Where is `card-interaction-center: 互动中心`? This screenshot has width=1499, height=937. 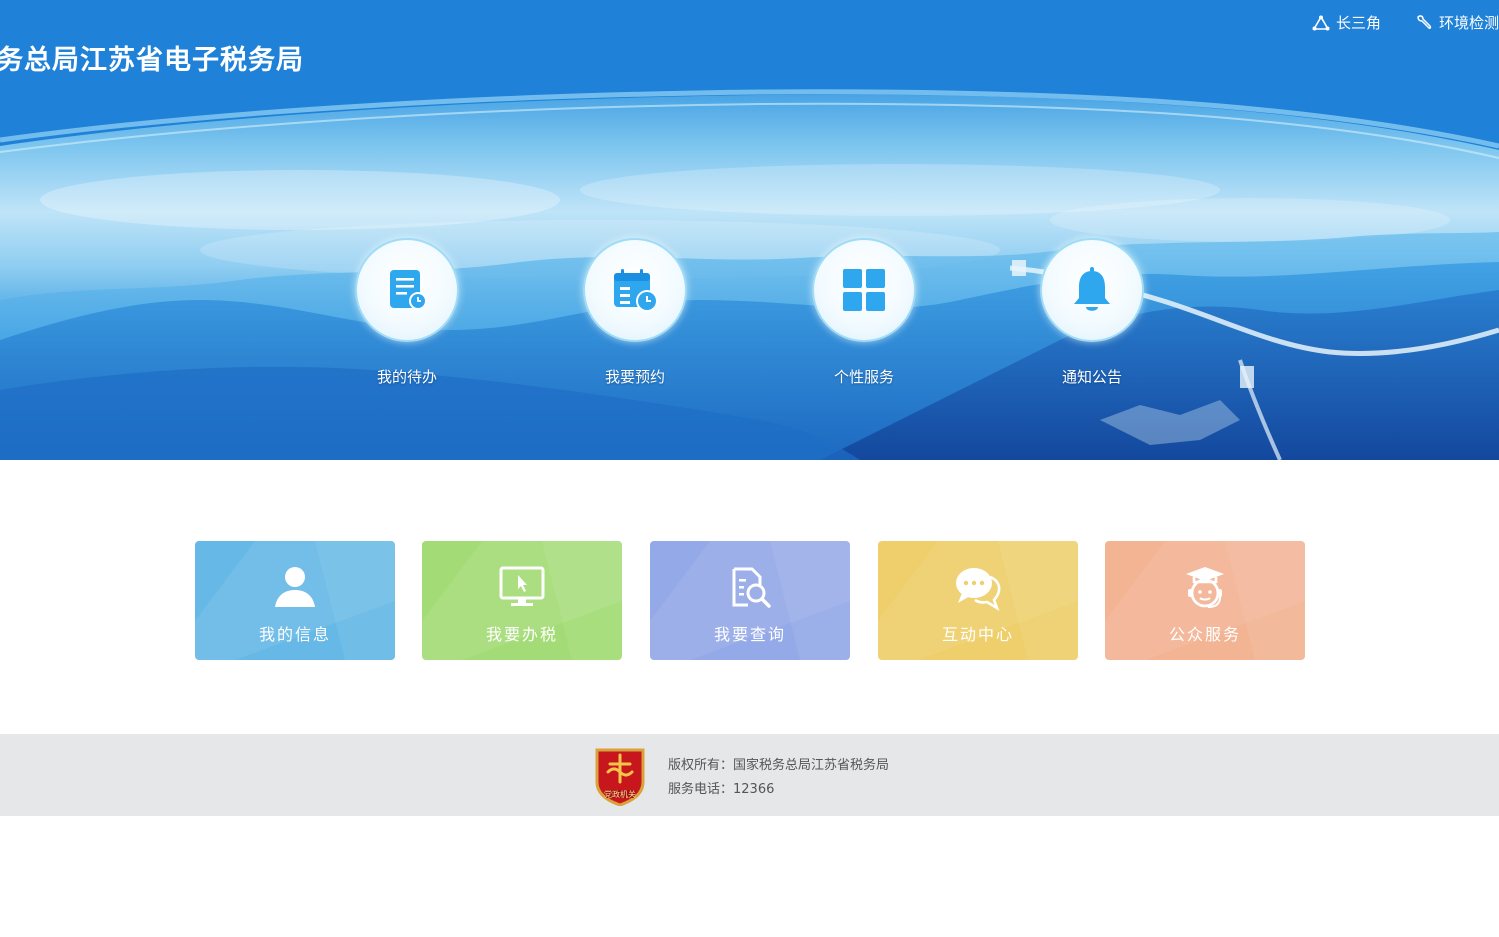
card-interaction-center: 互动中心 is located at coordinates (978, 600).